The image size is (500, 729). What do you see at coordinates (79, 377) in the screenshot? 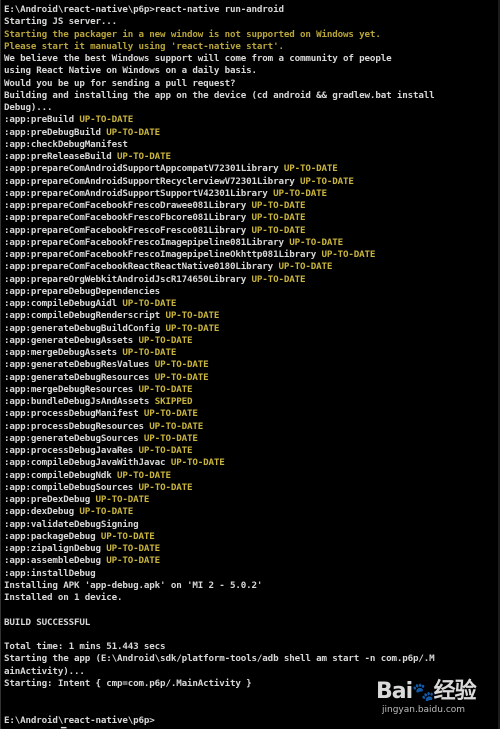
I see `terminal-line-text: :app:generateDebugResources` at bounding box center [79, 377].